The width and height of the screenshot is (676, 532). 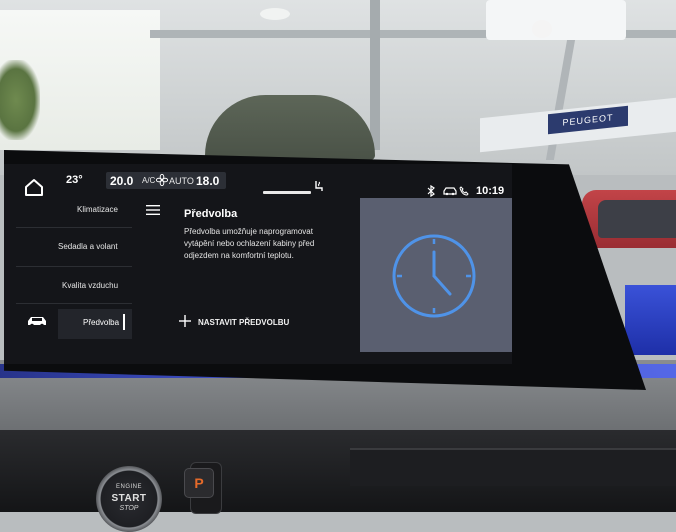 What do you see at coordinates (101, 322) in the screenshot?
I see `menu-item-predvolba-label: Předvolba` at bounding box center [101, 322].